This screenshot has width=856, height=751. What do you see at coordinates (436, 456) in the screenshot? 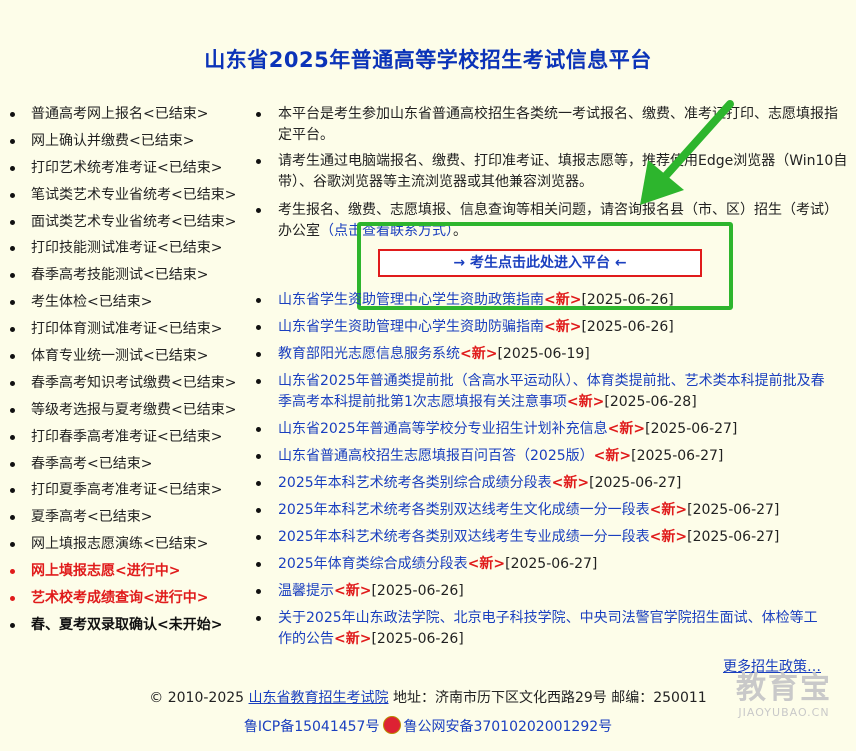
I see `news-link: 山东省普通高校招生志愿填报百问百答（2025版）` at bounding box center [436, 456].